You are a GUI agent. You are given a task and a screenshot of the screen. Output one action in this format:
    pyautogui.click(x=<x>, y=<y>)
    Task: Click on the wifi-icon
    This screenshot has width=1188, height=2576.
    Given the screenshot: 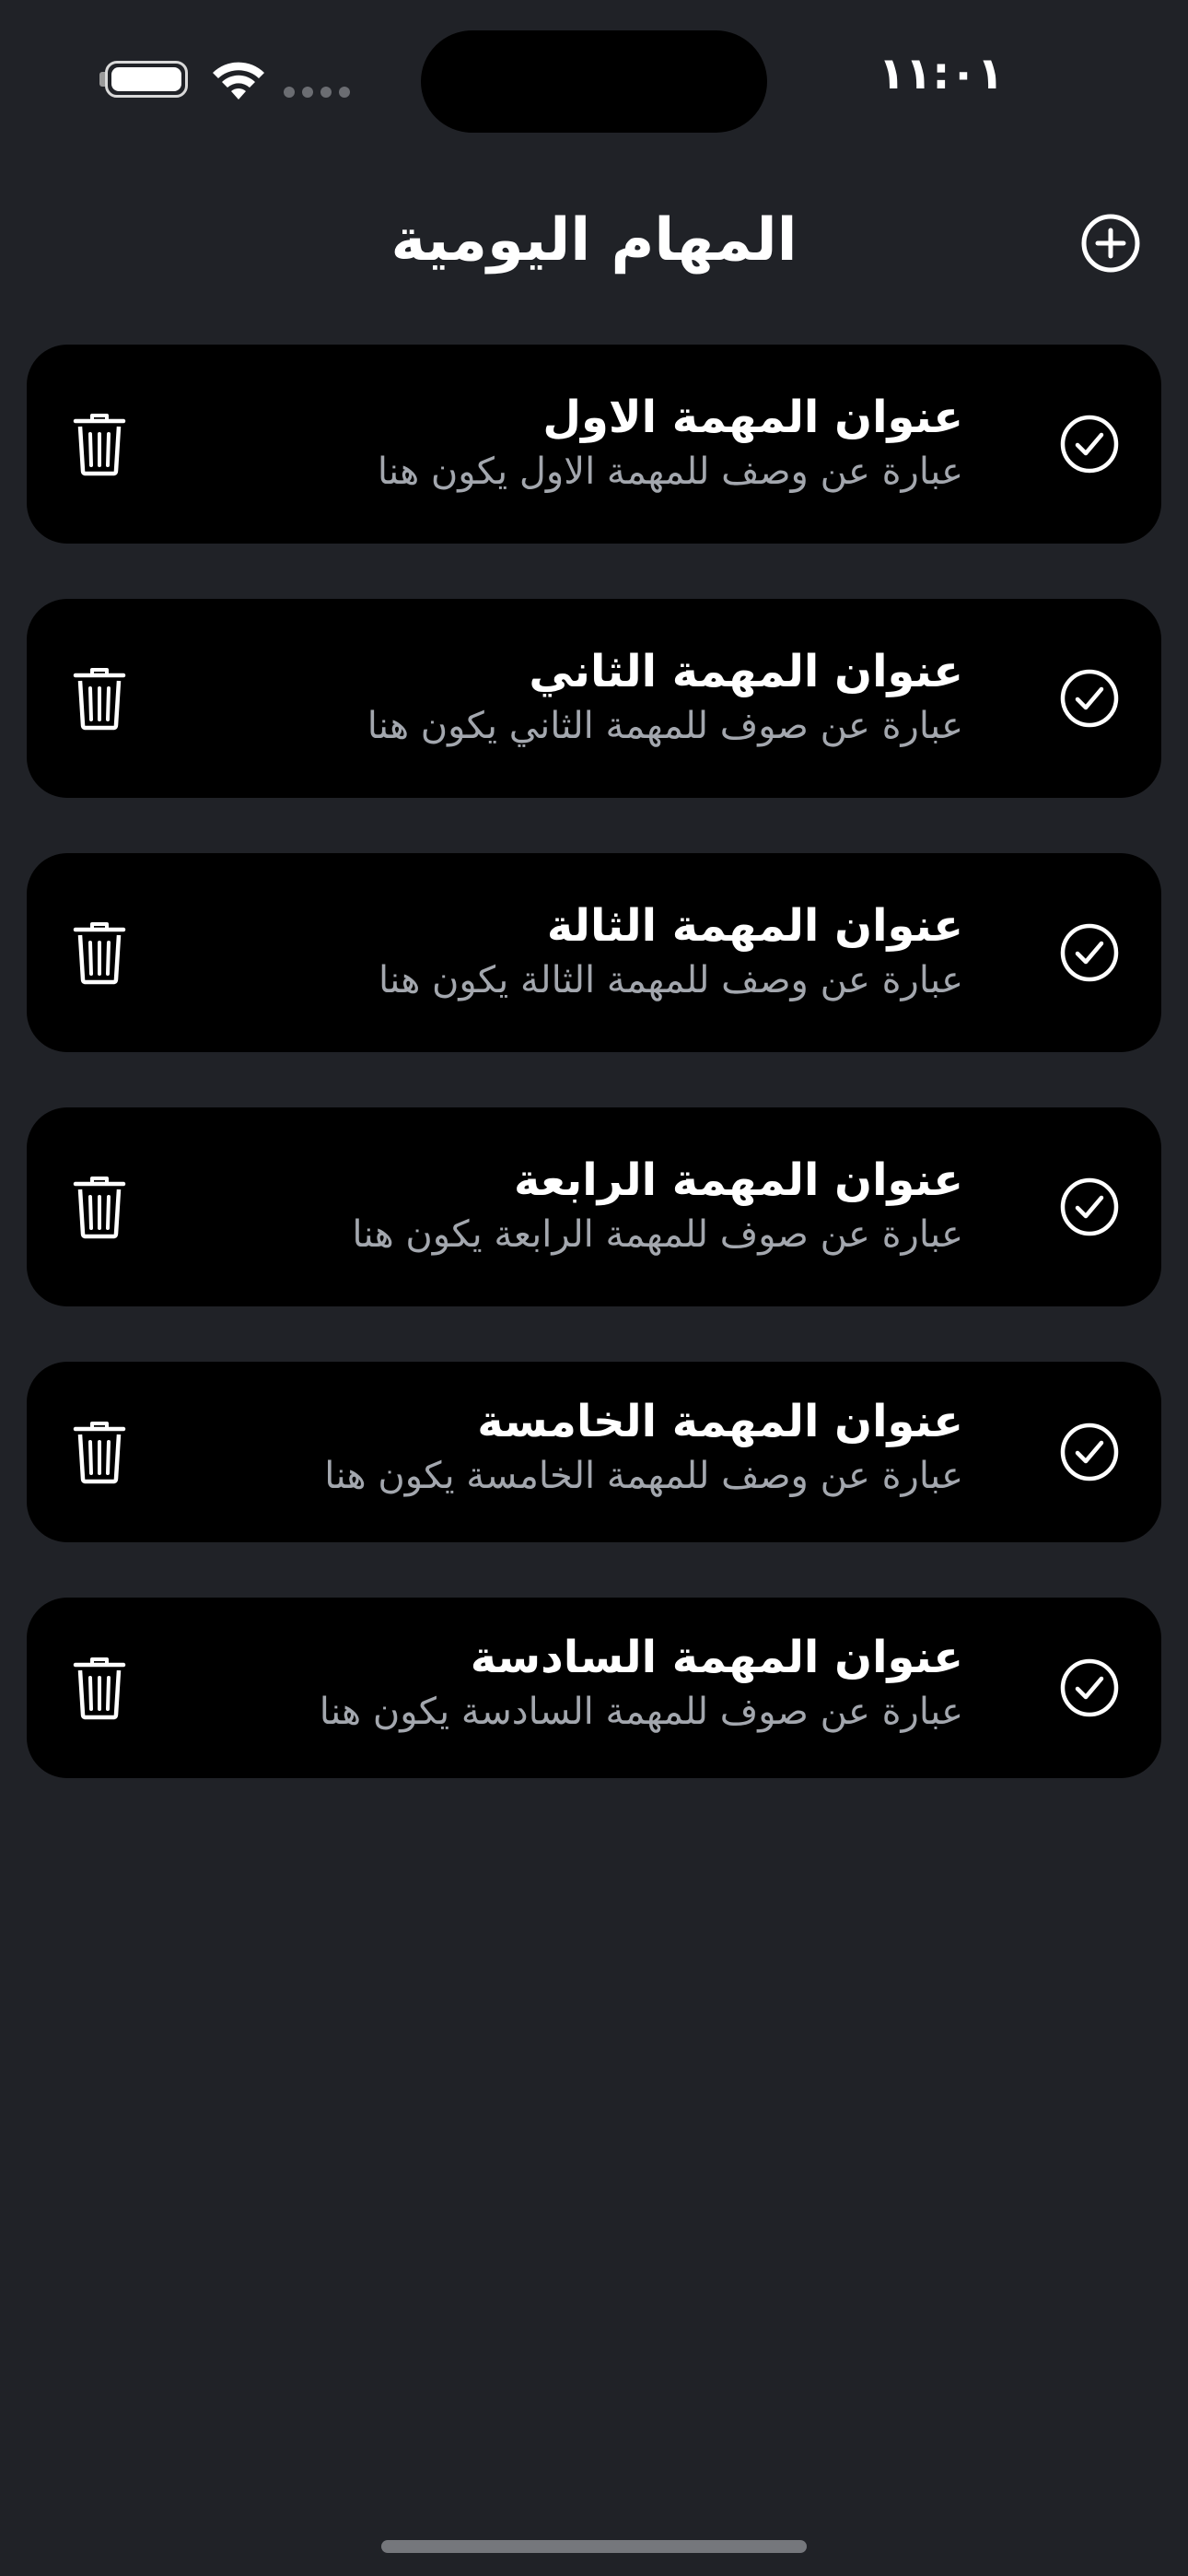 What is the action you would take?
    pyautogui.click(x=239, y=81)
    